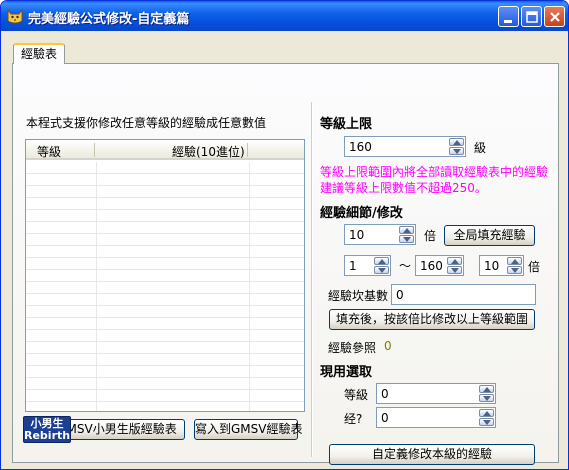  Describe the element at coordinates (400, 295) in the screenshot. I see `exp-base-value: 0` at that location.